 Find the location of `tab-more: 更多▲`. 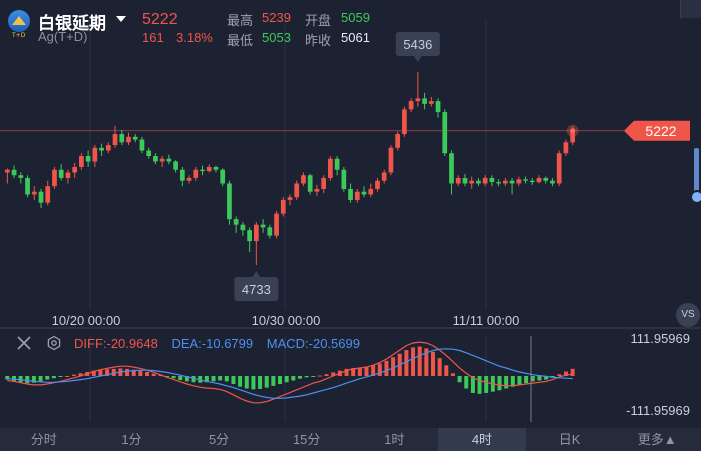

tab-more: 更多▲ is located at coordinates (657, 439).